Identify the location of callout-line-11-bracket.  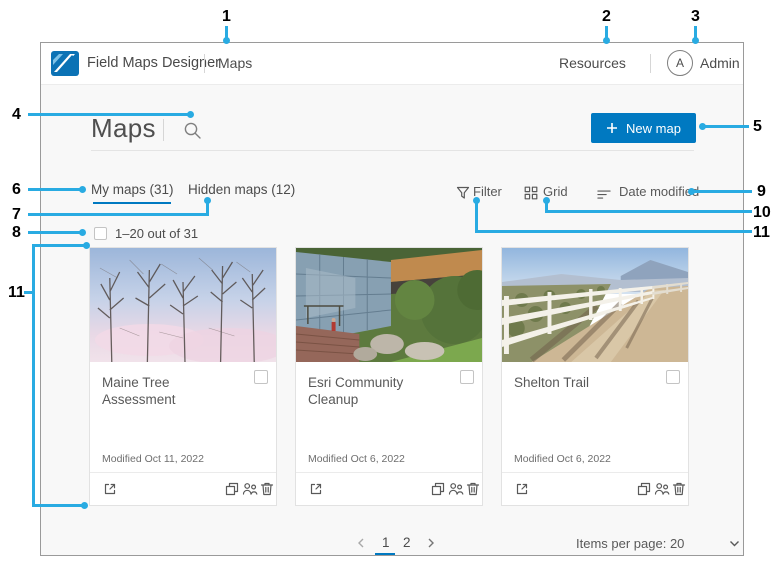
(33, 375).